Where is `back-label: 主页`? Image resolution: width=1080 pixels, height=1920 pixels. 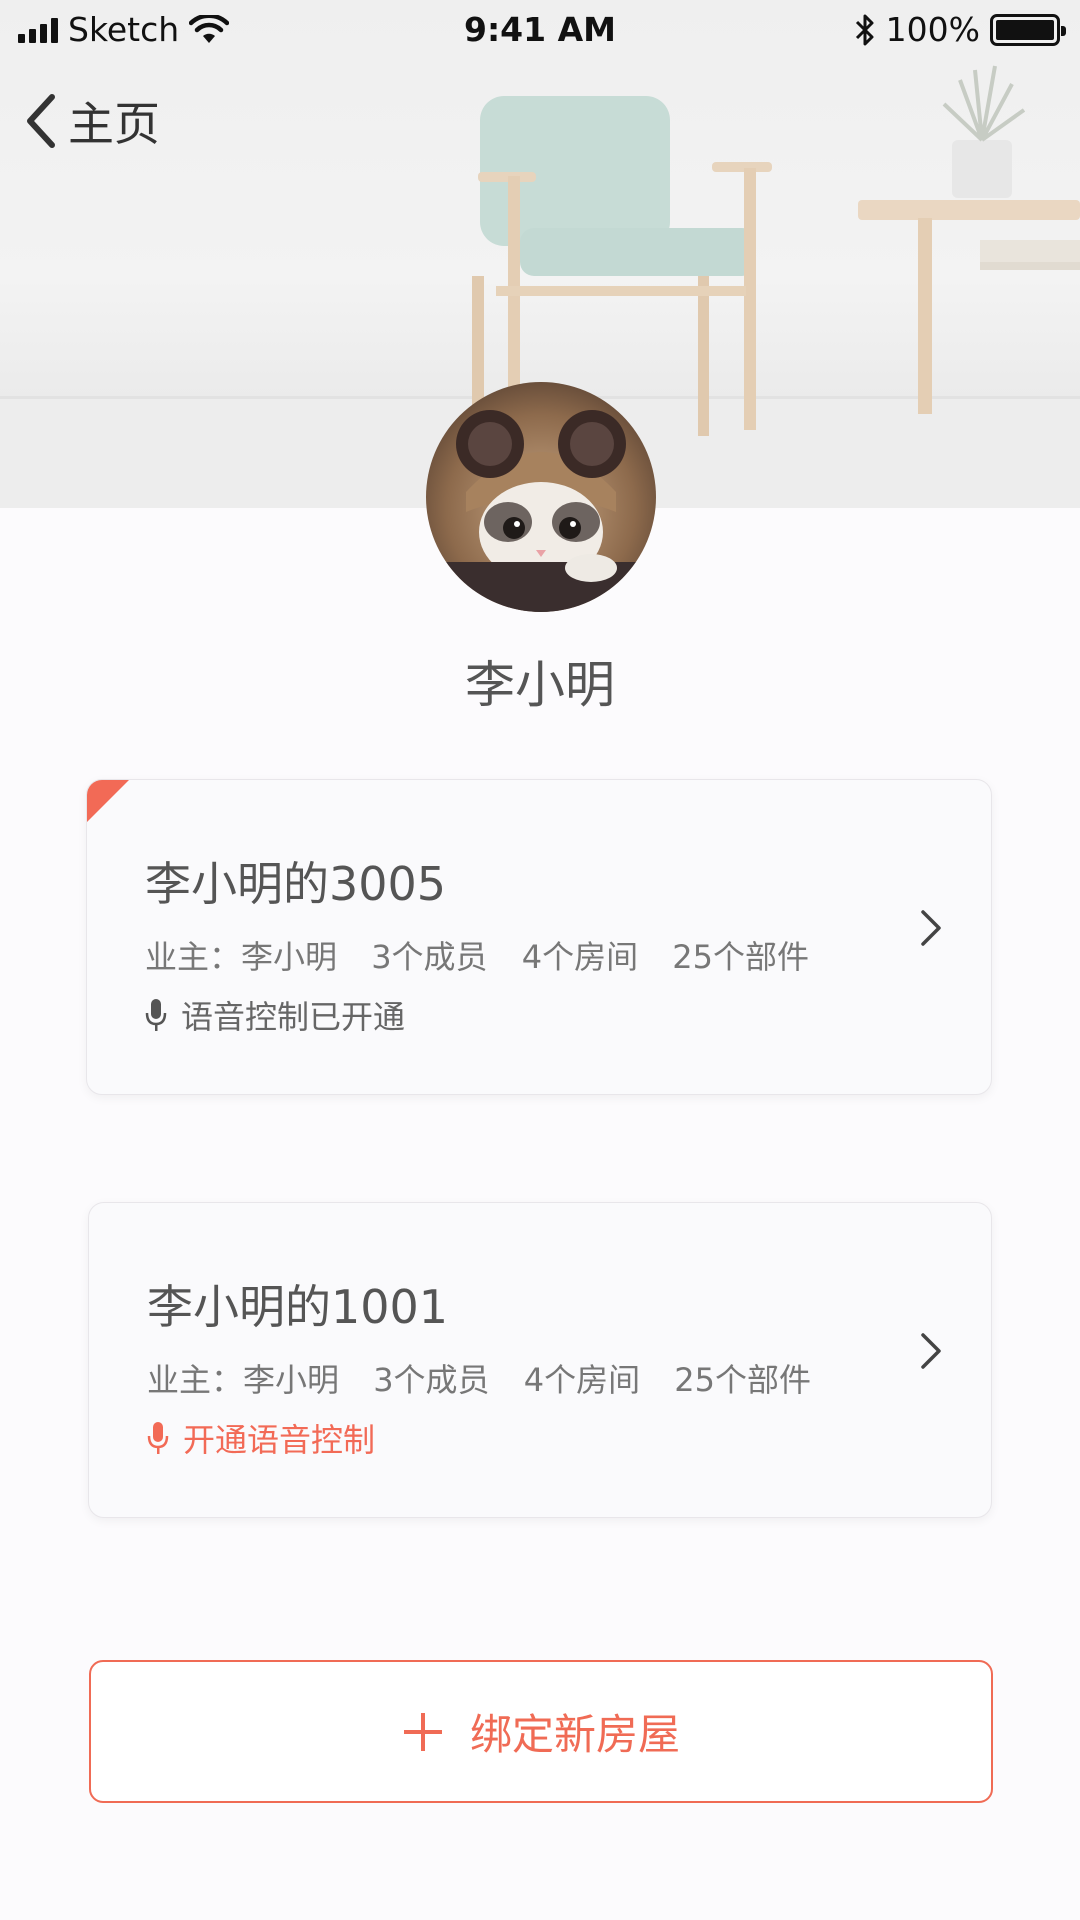 back-label: 主页 is located at coordinates (114, 124).